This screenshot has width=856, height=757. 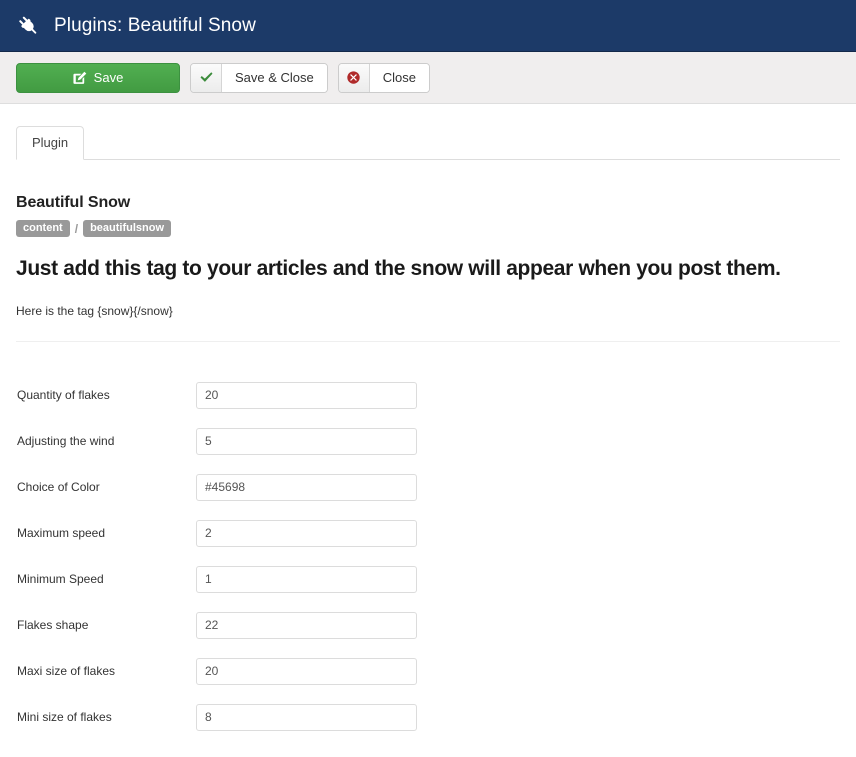 What do you see at coordinates (43, 228) in the screenshot?
I see `badge-plugin-group: content` at bounding box center [43, 228].